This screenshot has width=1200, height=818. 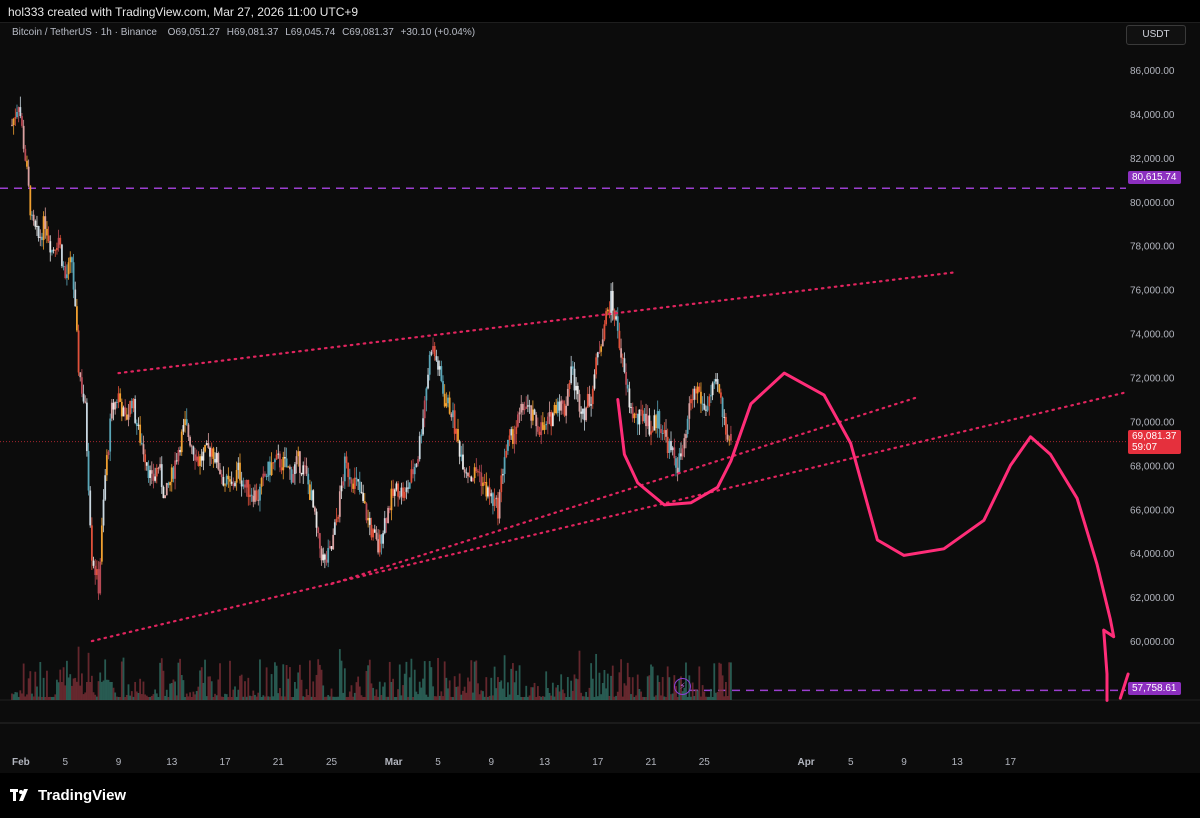 I want to click on y-tick-label: 72,000.00, so click(x=1152, y=378).